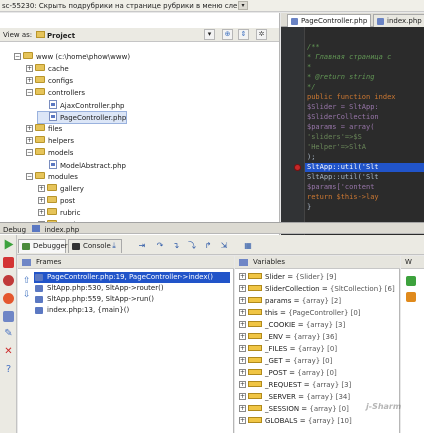  Describe the element at coordinates (343, 117) in the screenshot. I see `code-line: $SliderCollection` at that location.